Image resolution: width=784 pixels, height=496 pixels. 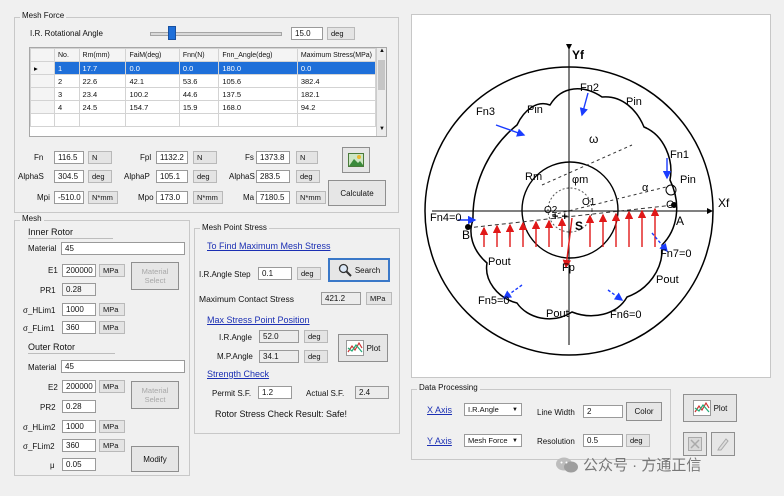 What do you see at coordinates (670, 205) in the screenshot?
I see `label-c: C` at bounding box center [670, 205].